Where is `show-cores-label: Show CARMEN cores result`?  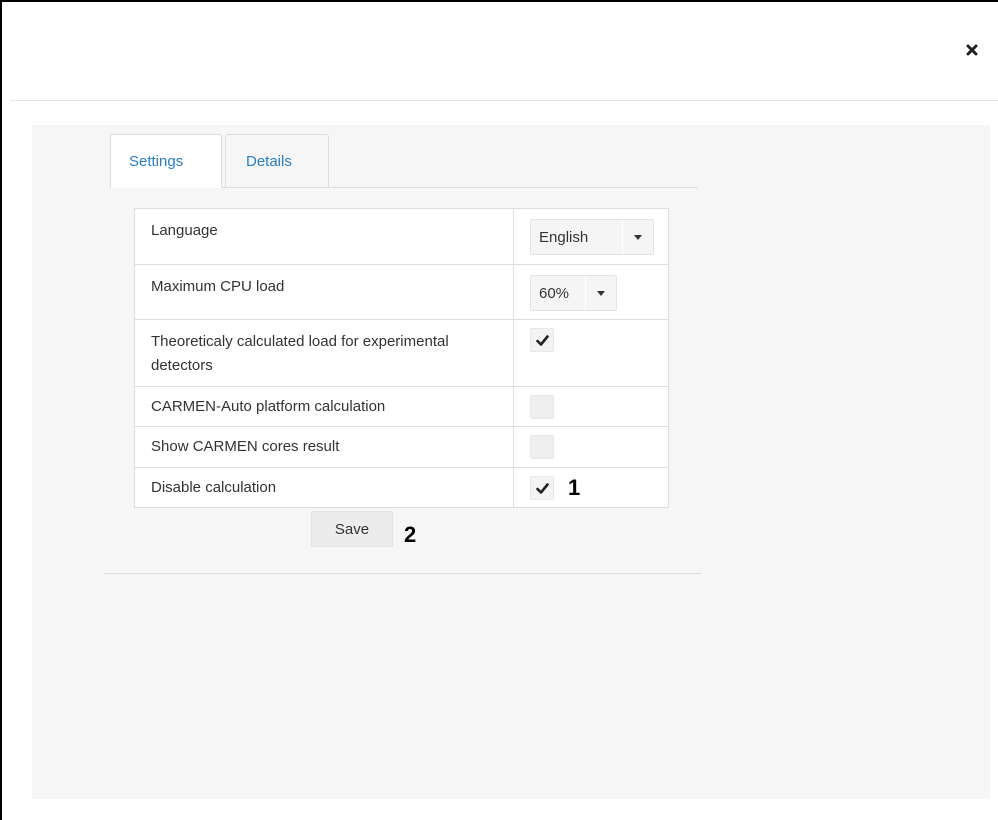 show-cores-label: Show CARMEN cores result is located at coordinates (245, 446).